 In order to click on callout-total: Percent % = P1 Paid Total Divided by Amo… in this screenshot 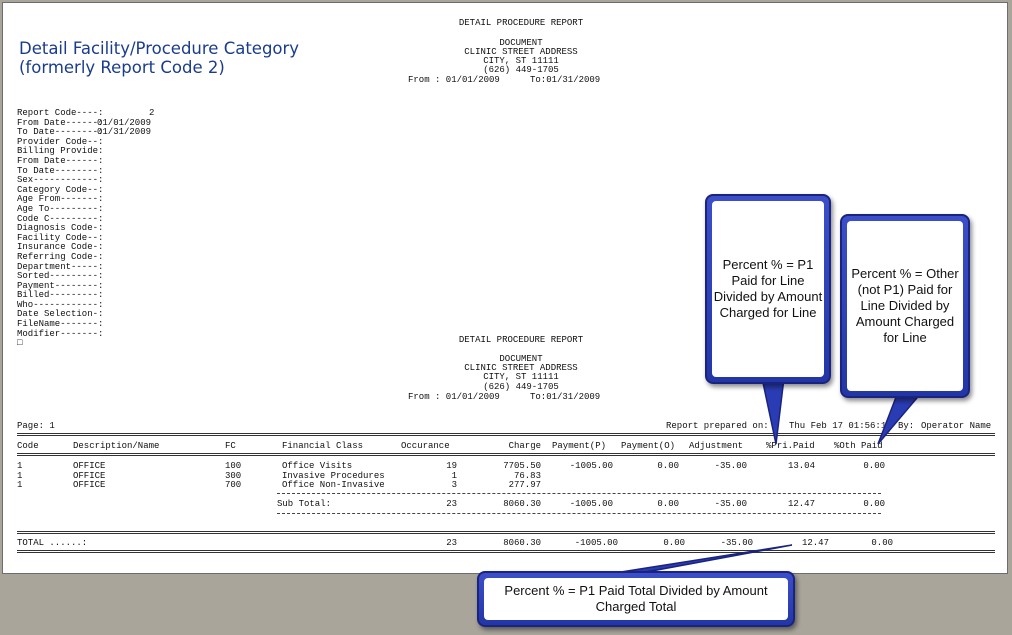, I will do `click(636, 599)`.